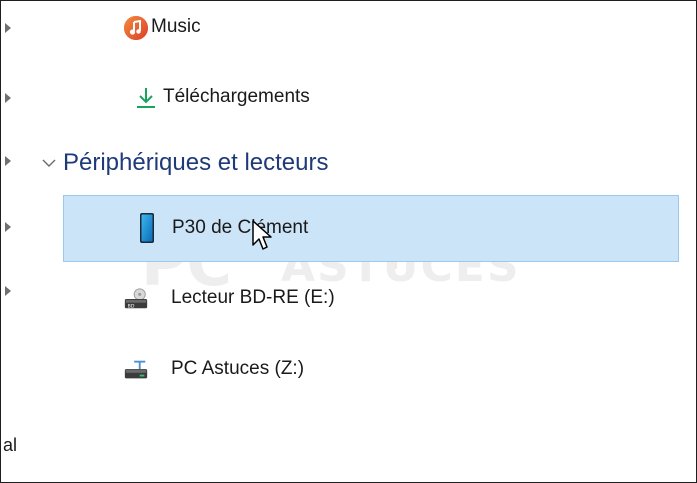 The image size is (697, 483). I want to click on section-header-devices: Périphériques et lecteurs, so click(184, 163).